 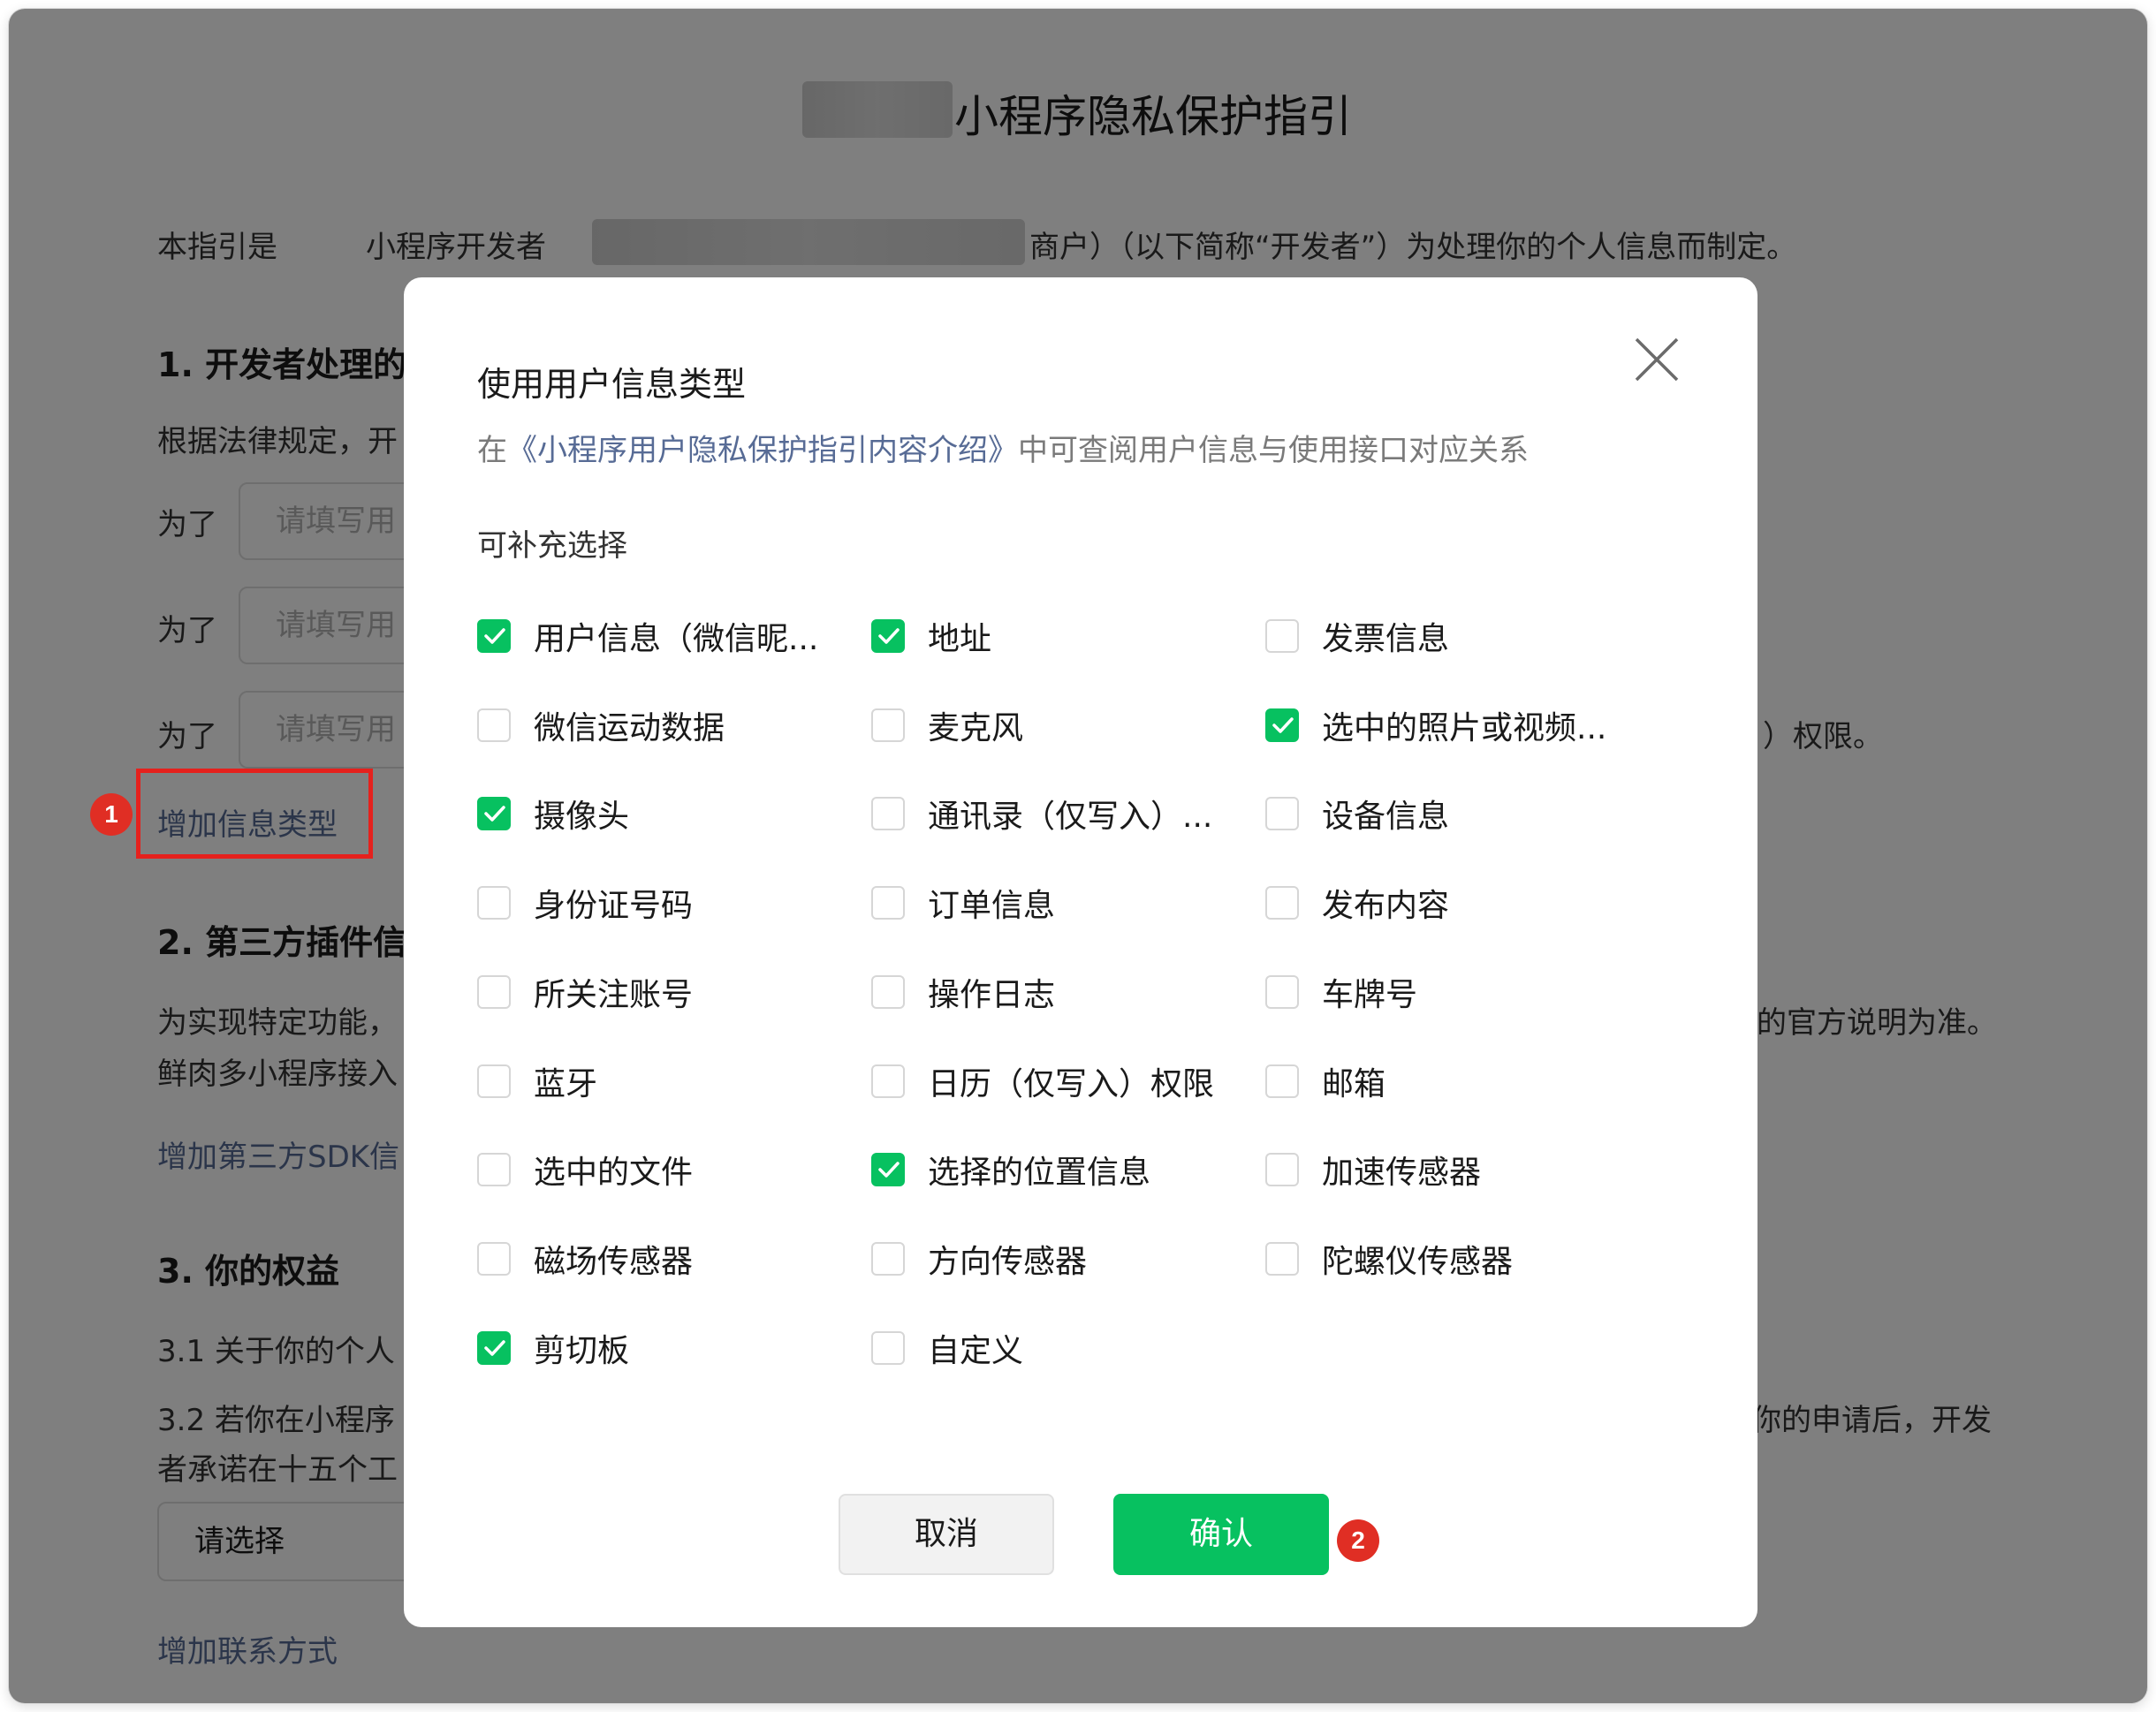 I want to click on option-item: 陀螺仪传感器, so click(x=1389, y=1259).